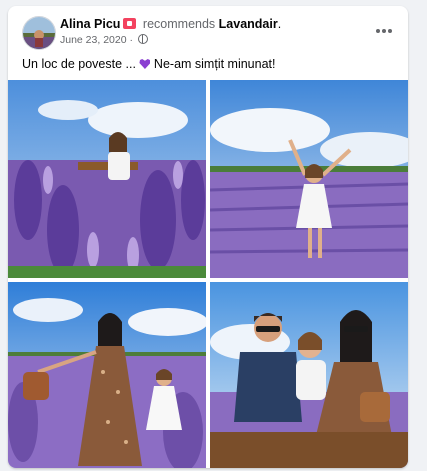 Image resolution: width=427 pixels, height=471 pixels. I want to click on page-link: Lavandair, so click(248, 24).